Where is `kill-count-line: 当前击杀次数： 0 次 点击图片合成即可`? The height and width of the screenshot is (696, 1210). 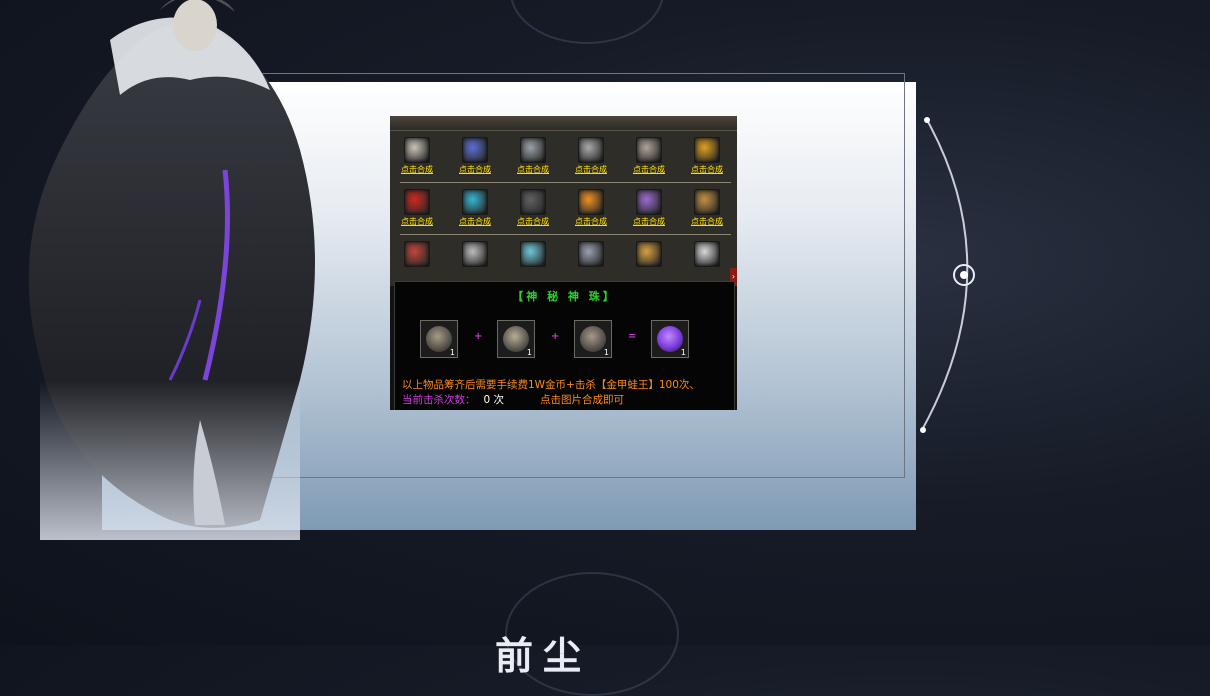 kill-count-line: 当前击杀次数： 0 次 点击图片合成即可 is located at coordinates (513, 399).